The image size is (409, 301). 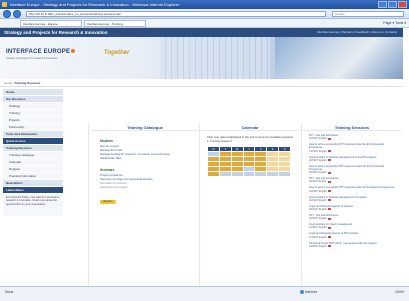 What do you see at coordinates (353, 191) in the screenshot?
I see `session-date: 10/04/07 English` at bounding box center [353, 191].